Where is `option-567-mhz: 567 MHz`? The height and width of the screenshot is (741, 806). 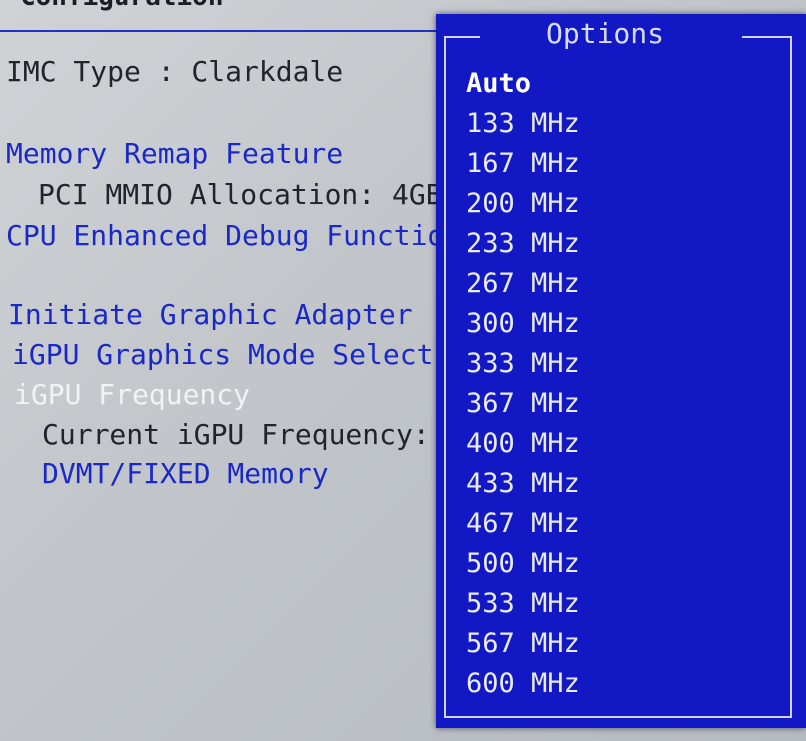
option-567-mhz: 567 MHz is located at coordinates (523, 644).